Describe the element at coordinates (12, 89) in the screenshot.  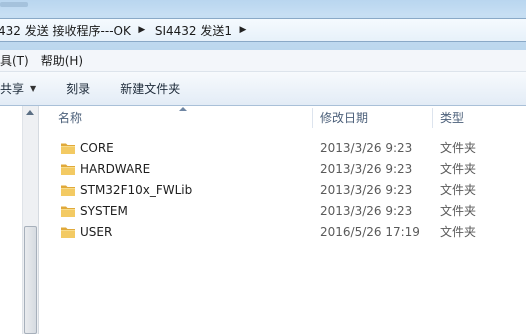
I see `share-label: 共享` at that location.